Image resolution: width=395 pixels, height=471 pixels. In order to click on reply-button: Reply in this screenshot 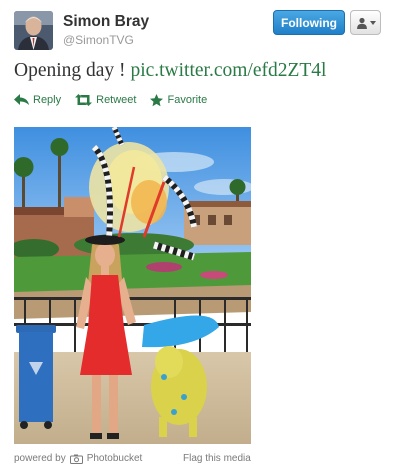, I will do `click(37, 100)`.